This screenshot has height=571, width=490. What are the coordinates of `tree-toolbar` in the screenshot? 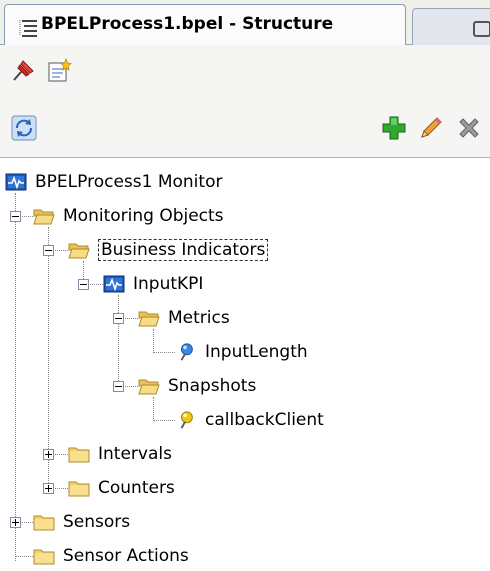 It's located at (245, 127).